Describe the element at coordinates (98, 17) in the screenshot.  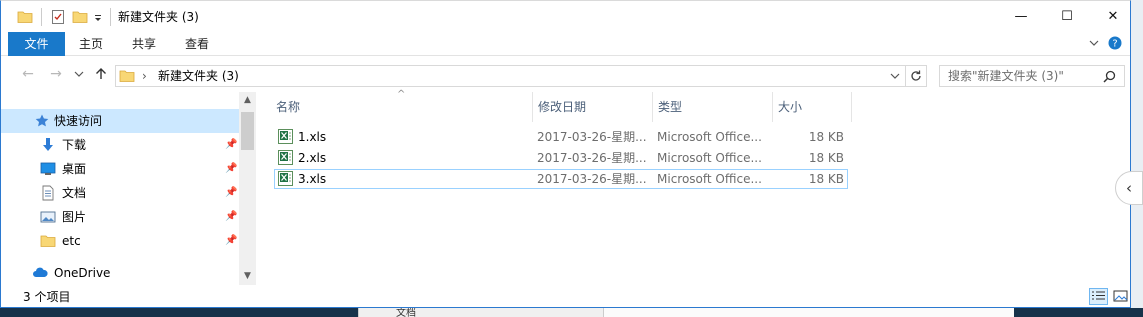
I see `customize-toolbar-icon` at that location.